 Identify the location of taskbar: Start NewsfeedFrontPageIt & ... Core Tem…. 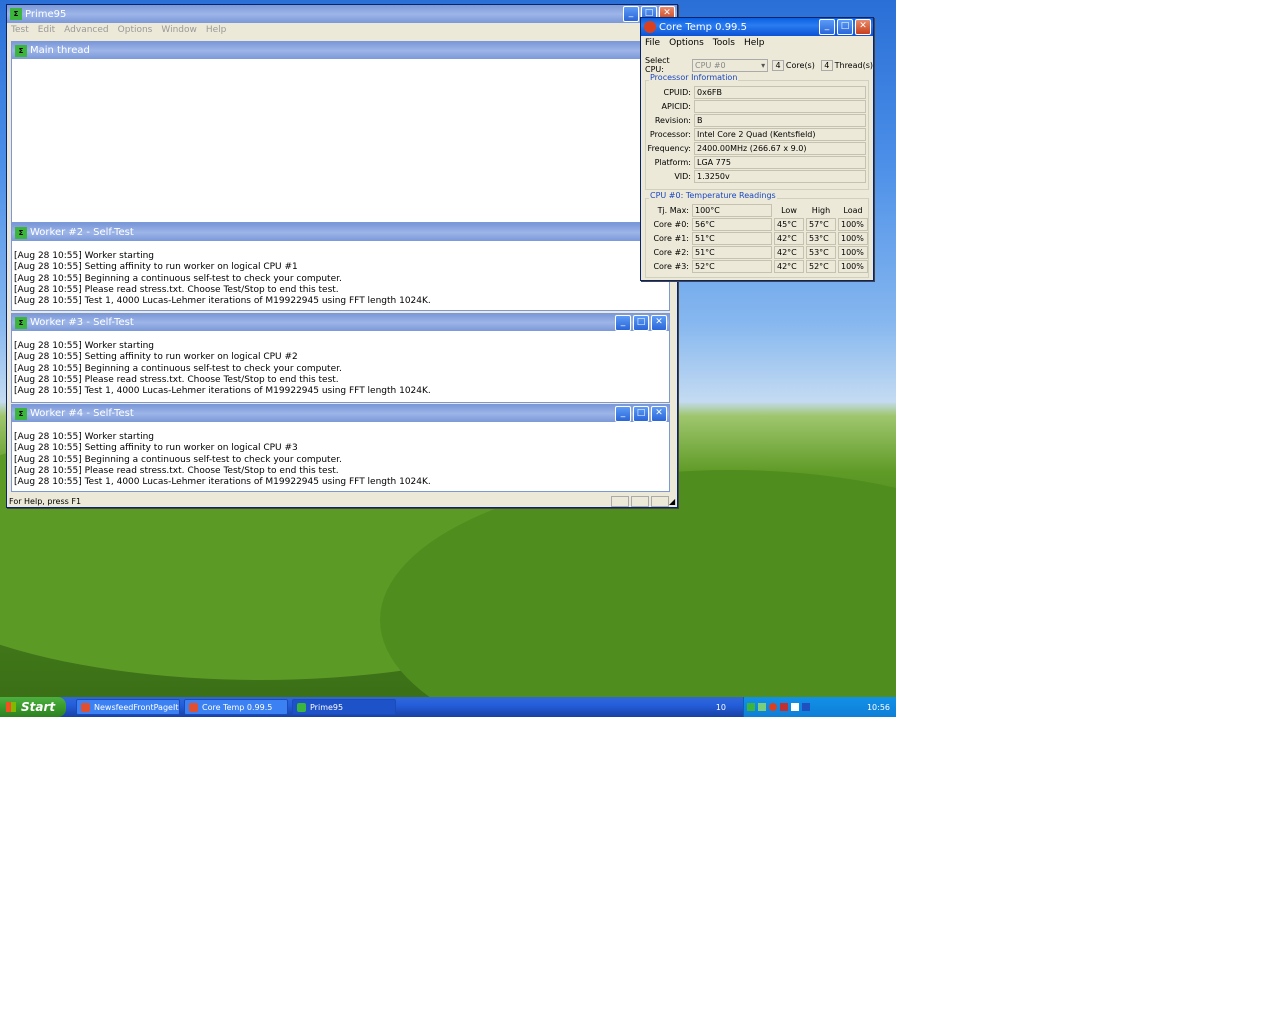
(448, 707).